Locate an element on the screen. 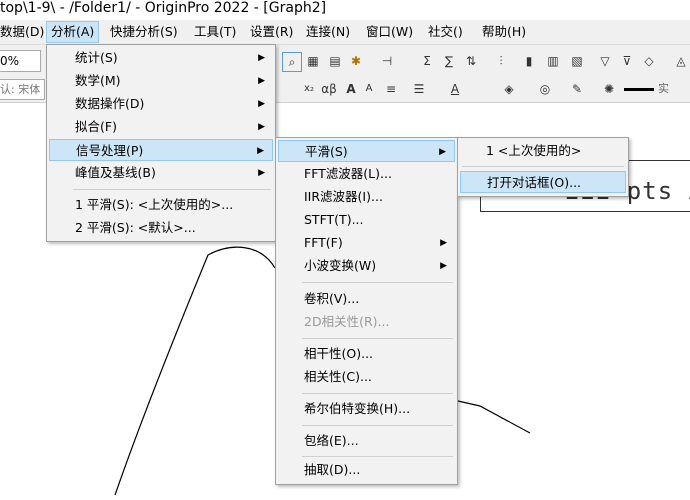 Image resolution: width=690 pixels, height=500 pixels. menu-item-math: 数学(M) ▶ is located at coordinates (161, 81).